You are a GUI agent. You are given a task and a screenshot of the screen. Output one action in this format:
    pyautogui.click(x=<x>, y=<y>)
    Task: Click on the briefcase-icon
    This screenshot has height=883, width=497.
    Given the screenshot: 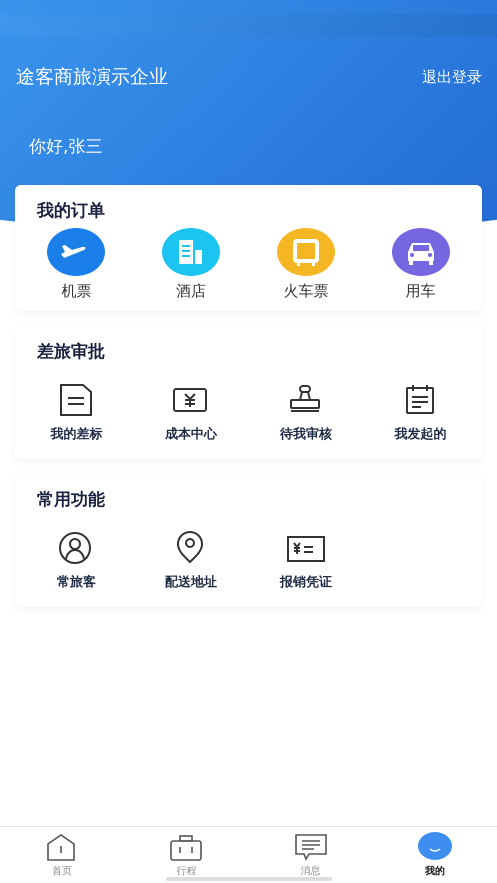 What is the action you would take?
    pyautogui.click(x=186, y=847)
    